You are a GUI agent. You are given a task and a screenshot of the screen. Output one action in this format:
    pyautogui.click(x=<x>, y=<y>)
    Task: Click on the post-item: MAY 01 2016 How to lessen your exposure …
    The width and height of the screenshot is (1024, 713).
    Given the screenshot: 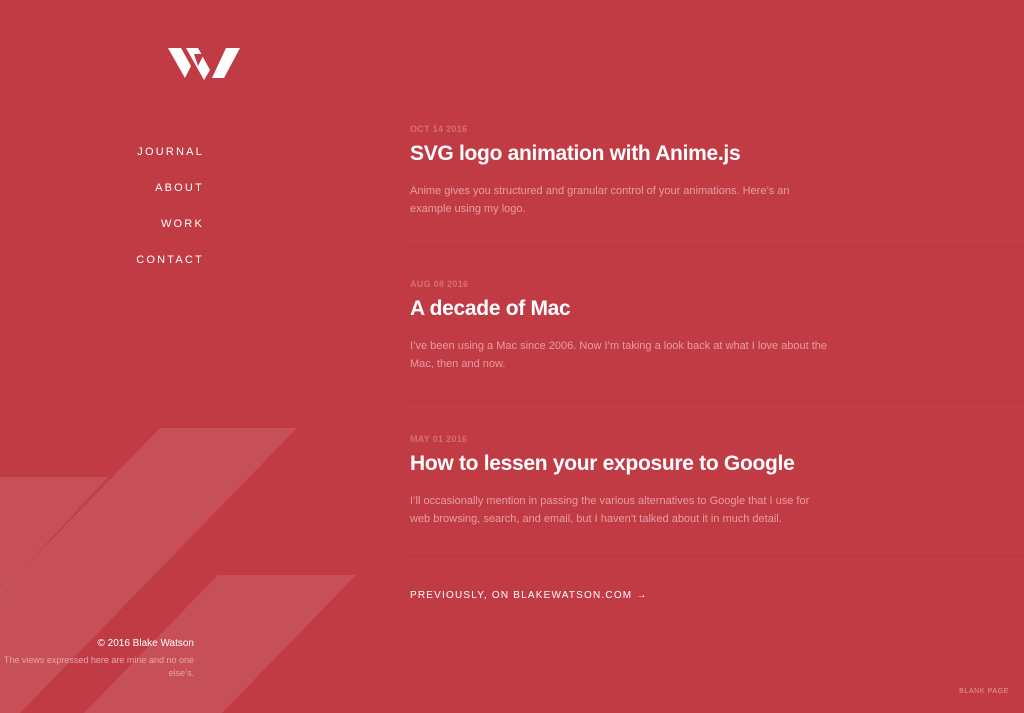 What is the action you would take?
    pyautogui.click(x=716, y=511)
    